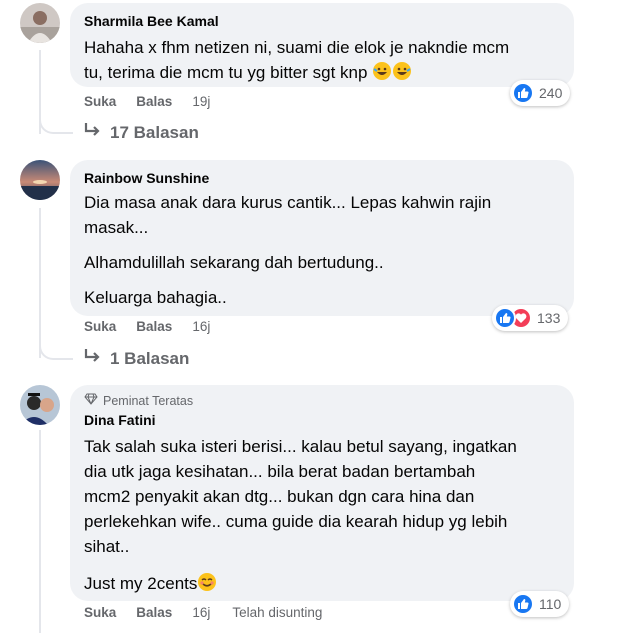 The height and width of the screenshot is (633, 627). Describe the element at coordinates (154, 132) in the screenshot. I see `replies-count-label: 17 Balasan` at that location.